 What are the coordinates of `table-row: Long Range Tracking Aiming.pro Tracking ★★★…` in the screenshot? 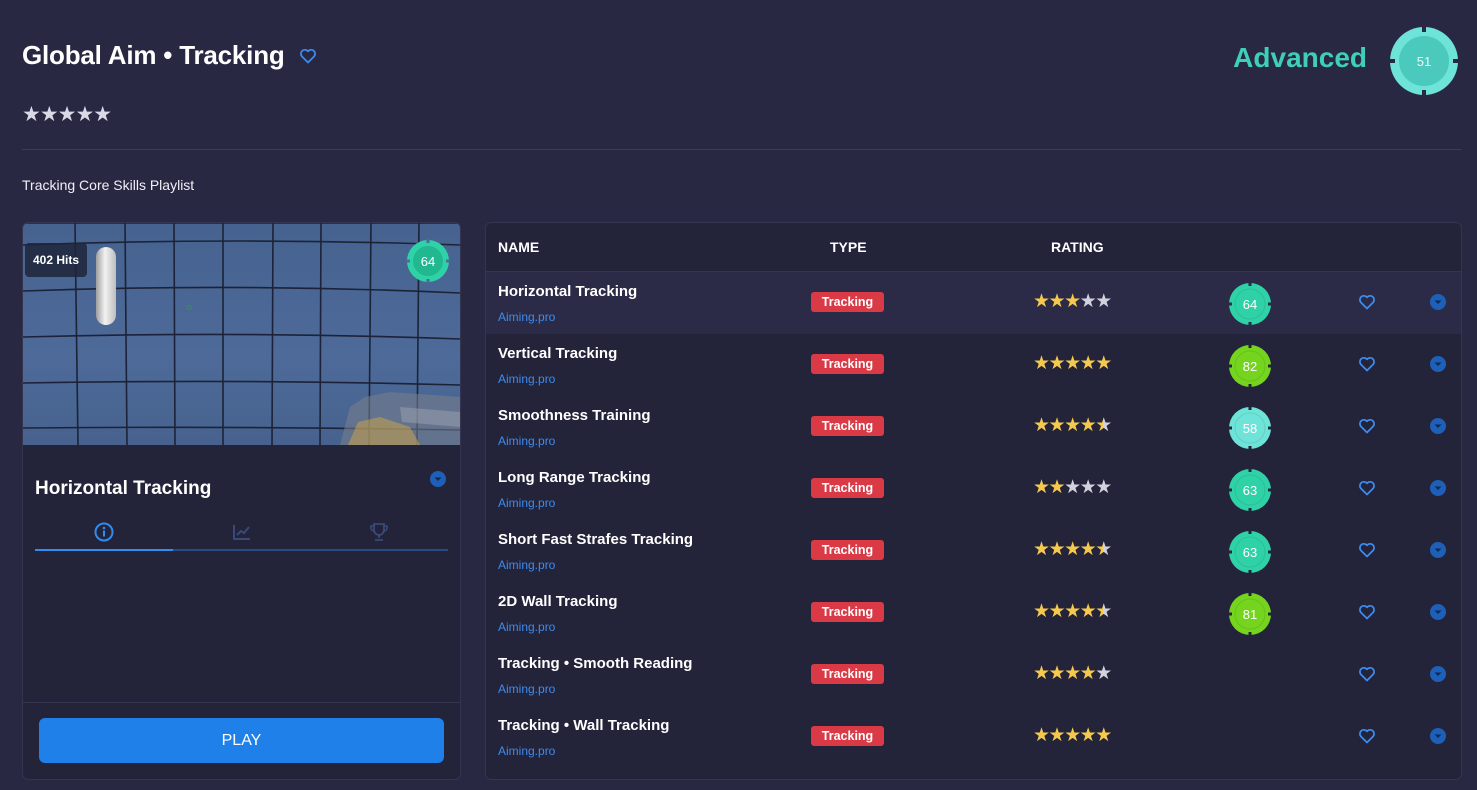 It's located at (973, 489).